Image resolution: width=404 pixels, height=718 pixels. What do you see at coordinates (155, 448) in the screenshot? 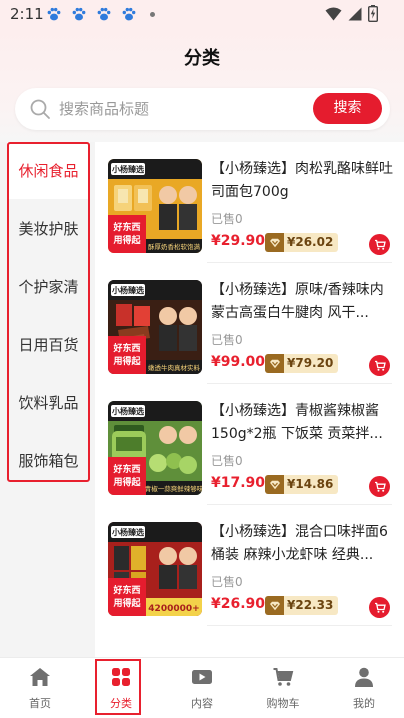
I see `product-image: 小杨臻选 好东西 用得起 青椒一蒜爽鲜辣够味` at bounding box center [155, 448].